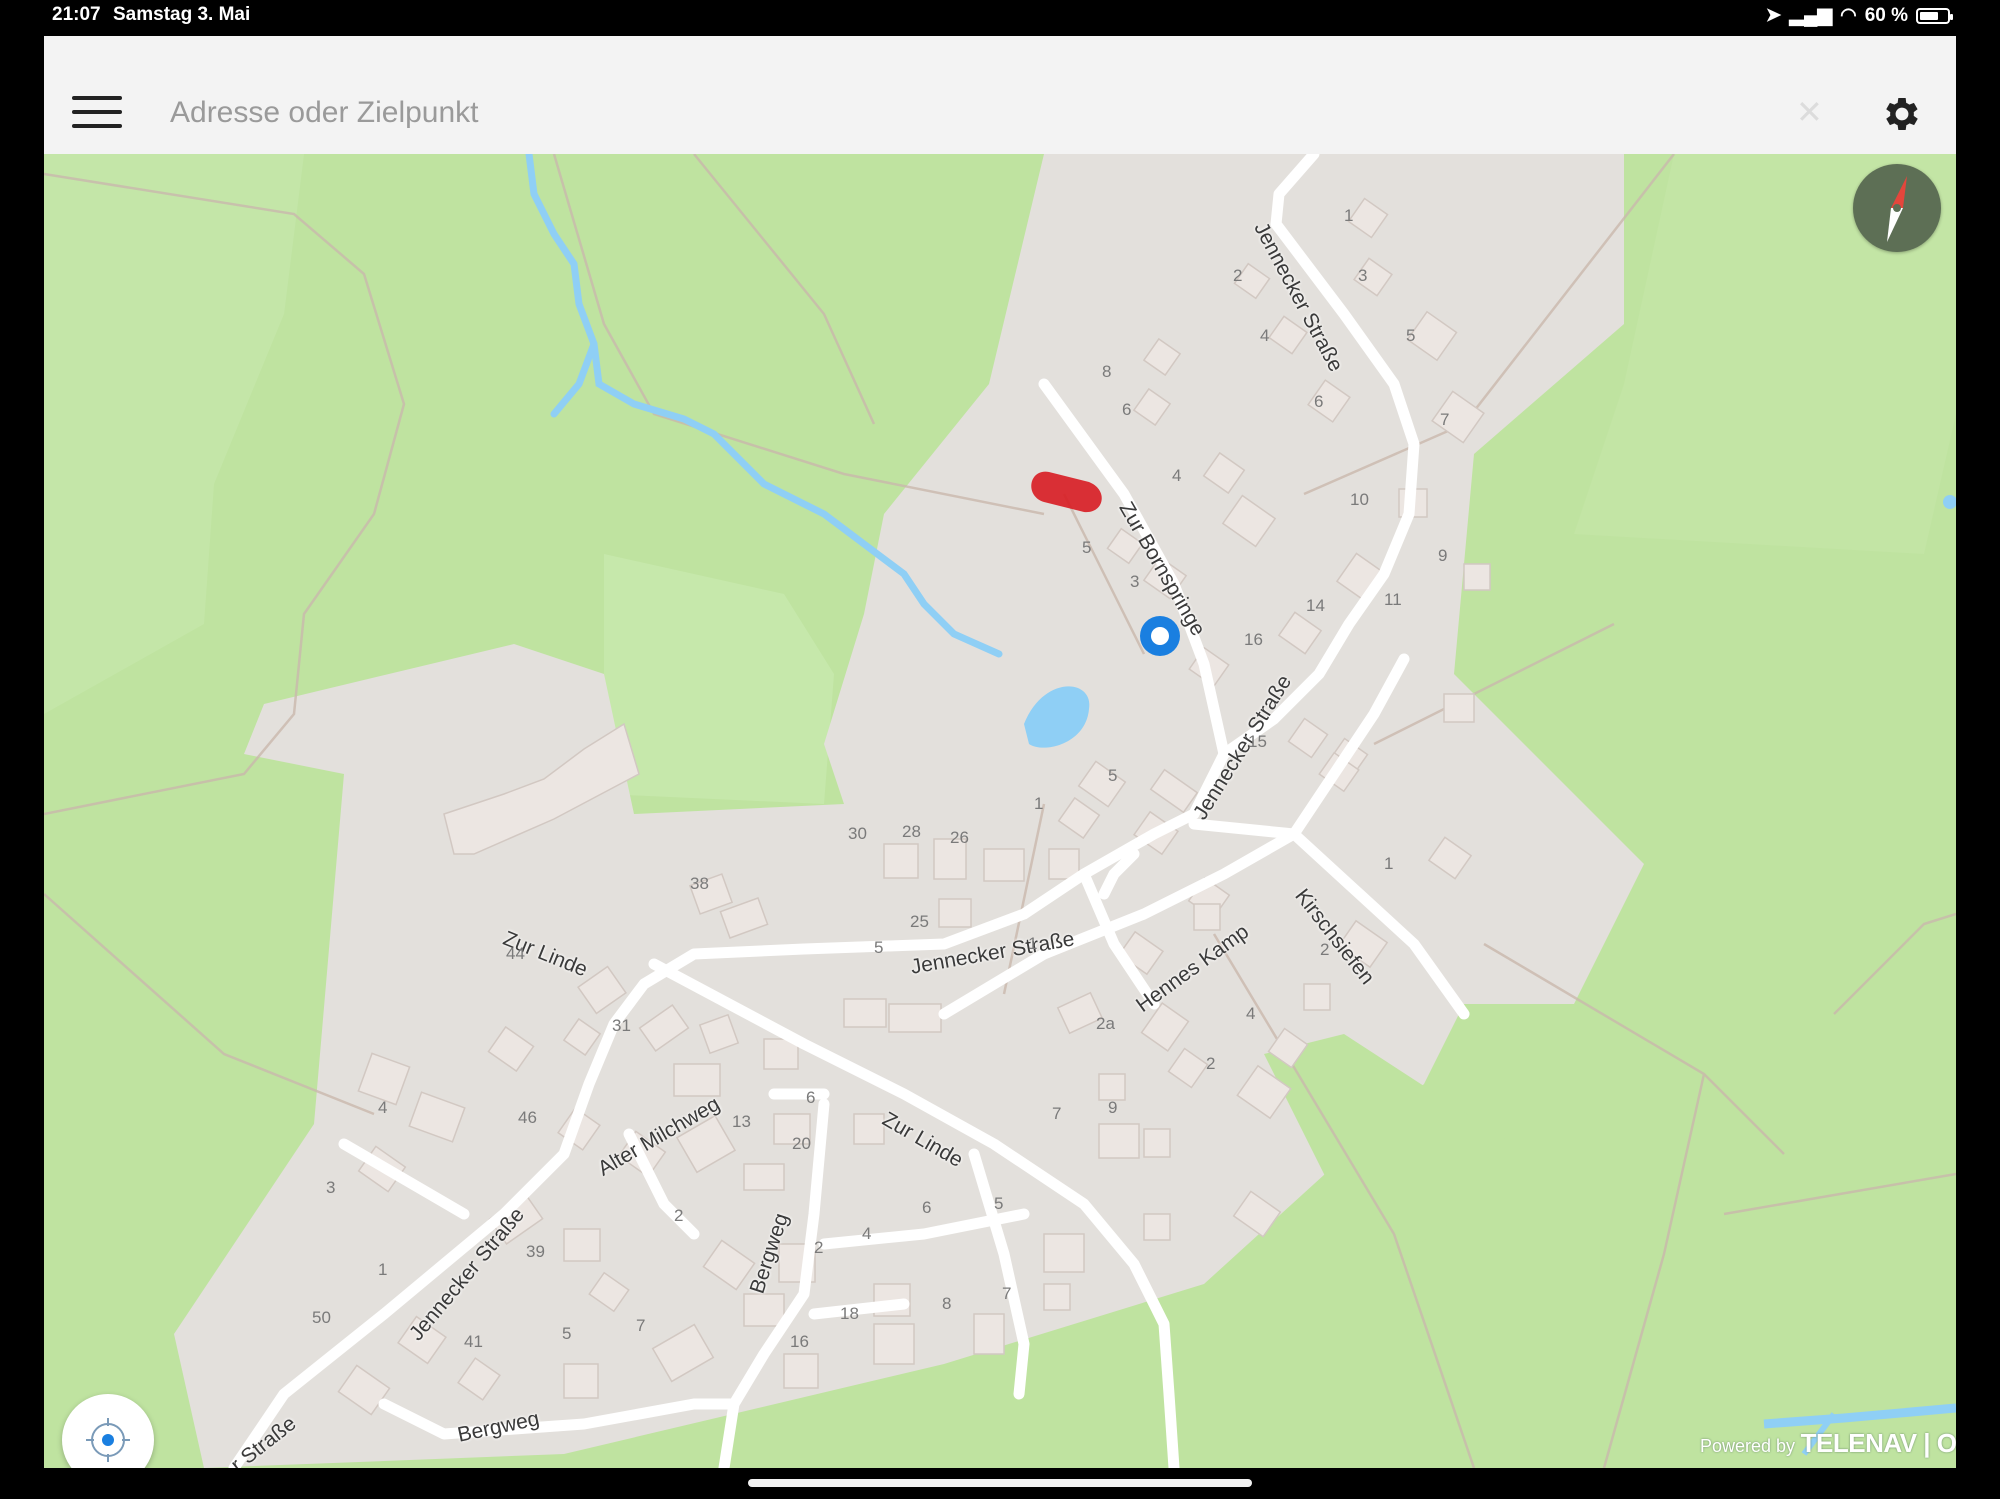 The height and width of the screenshot is (1499, 2000). I want to click on location-arrow-icon: ➤, so click(1773, 15).